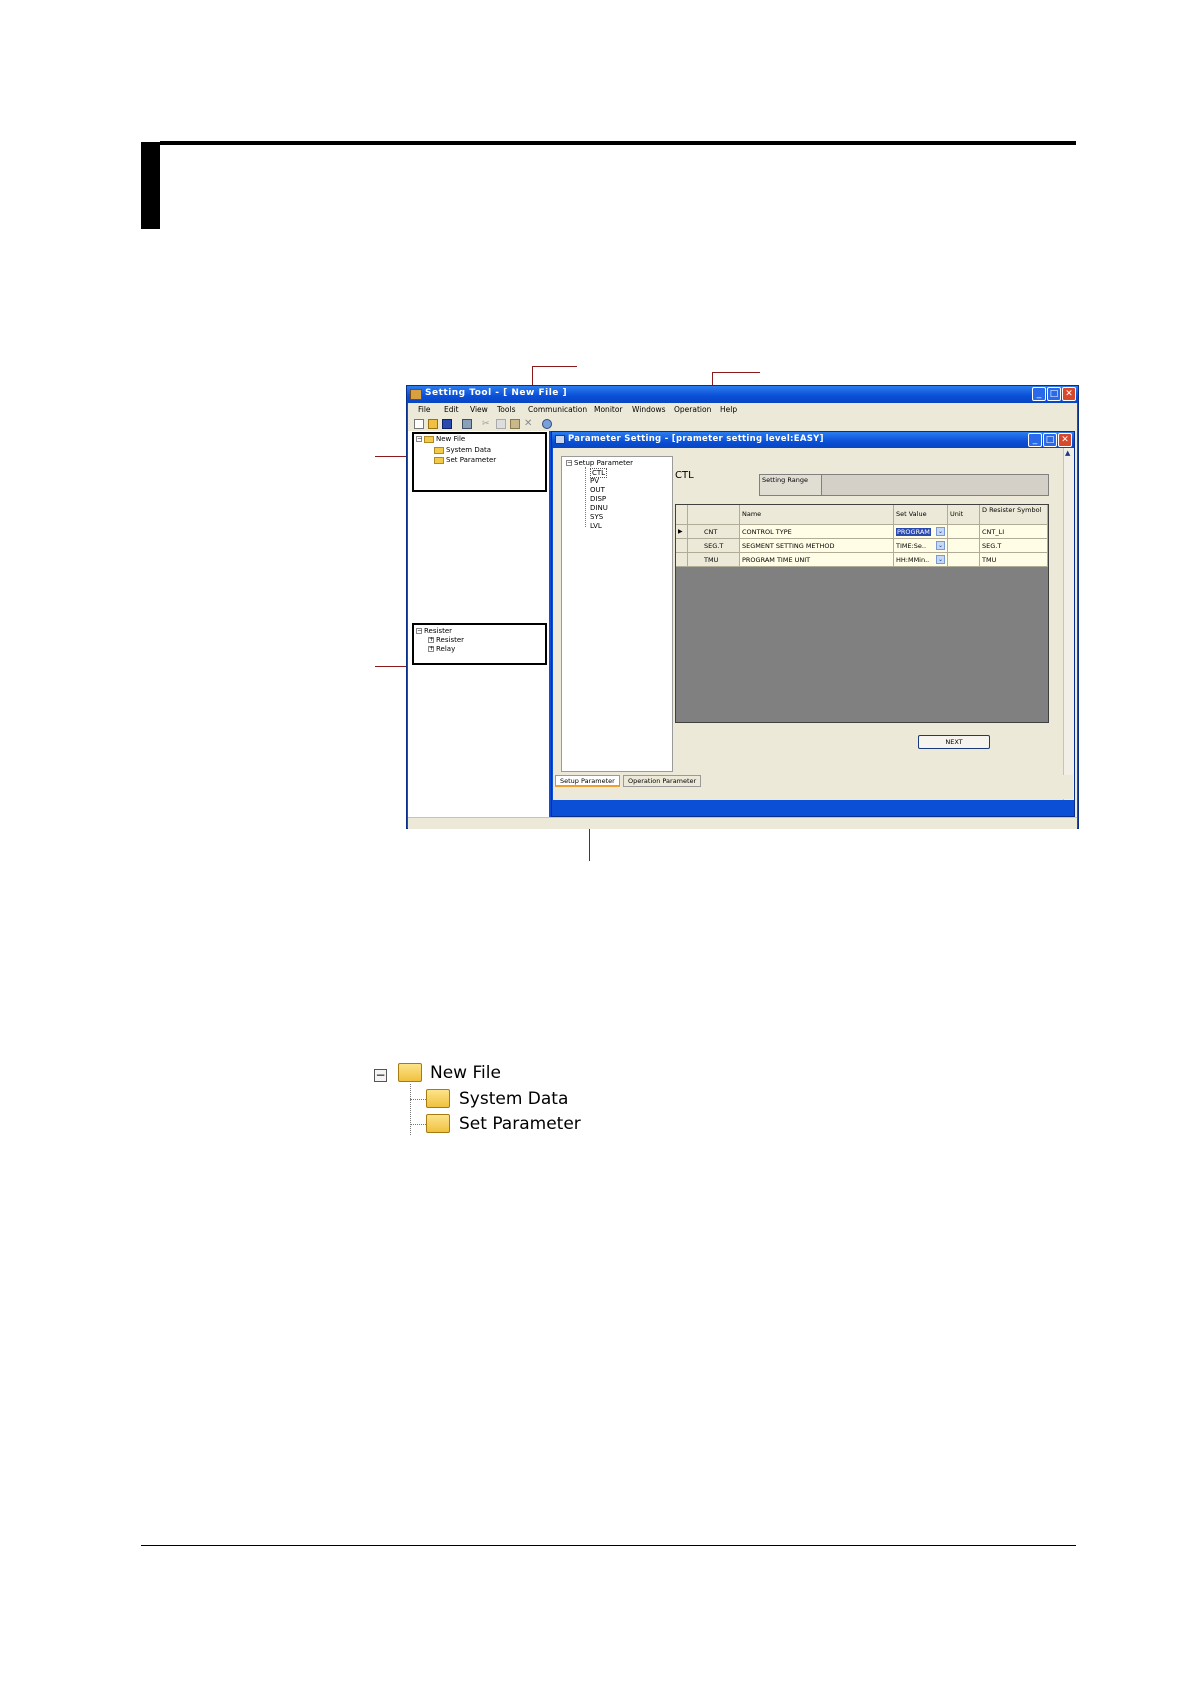  Describe the element at coordinates (1065, 440) in the screenshot. I see `child-close-button: ✕` at that location.